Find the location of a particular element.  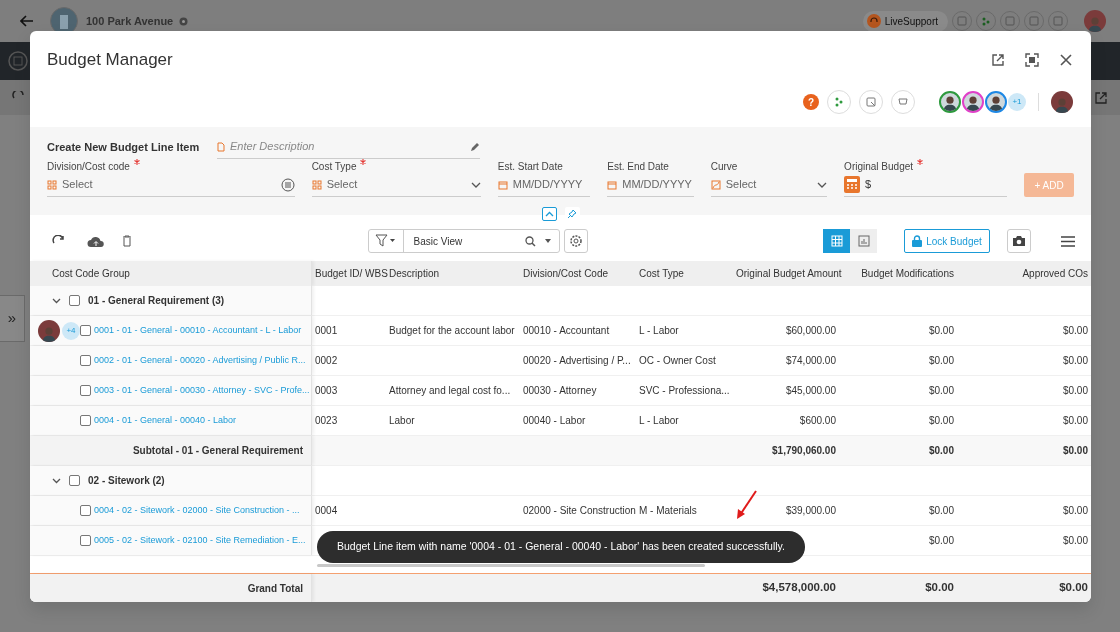

grand-total-label: Grand Total is located at coordinates (275, 588).